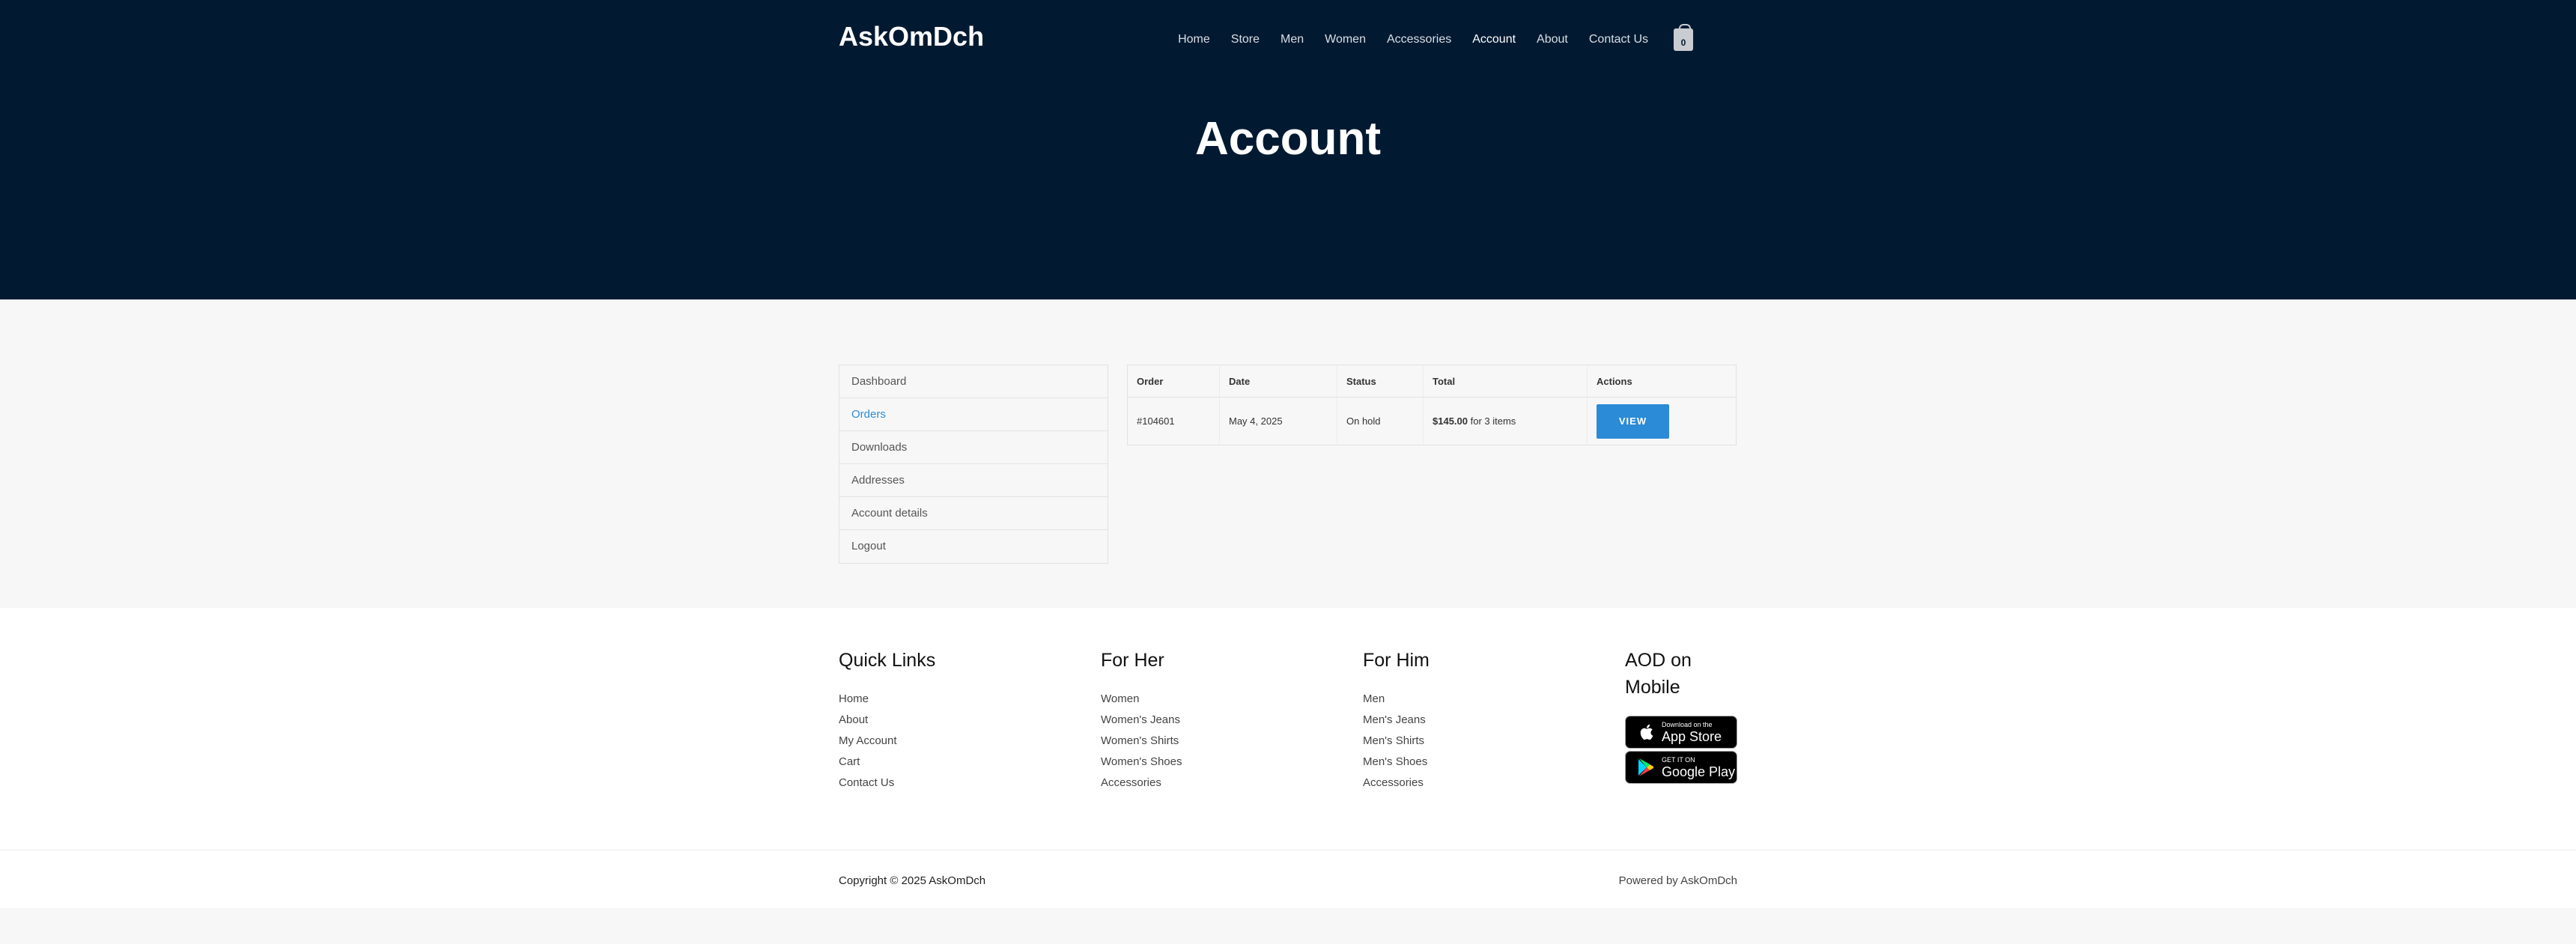 The image size is (2576, 944). What do you see at coordinates (1646, 768) in the screenshot?
I see `google-play-icon` at bounding box center [1646, 768].